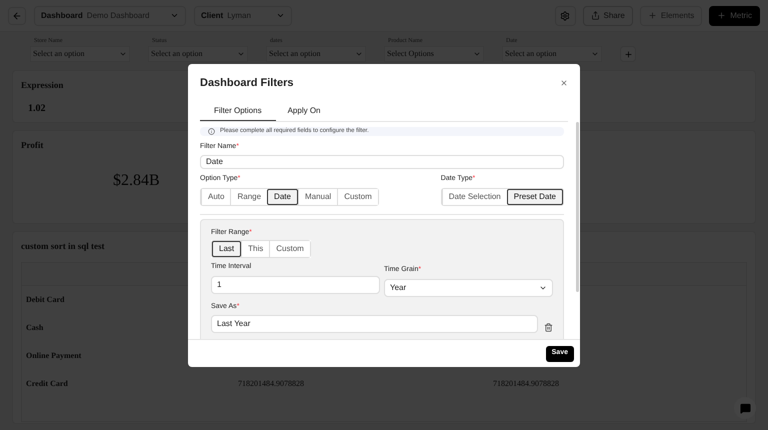  What do you see at coordinates (357, 196) in the screenshot?
I see `option-type-option: Custom` at bounding box center [357, 196].